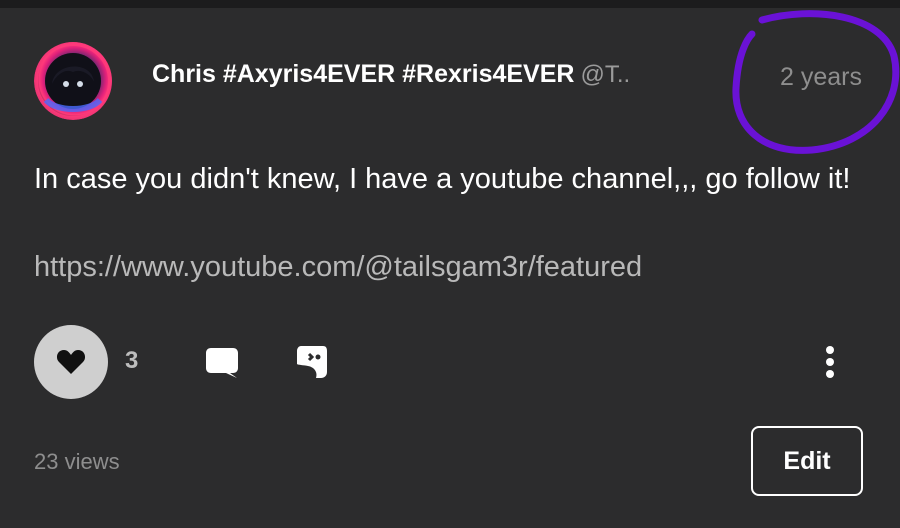 The height and width of the screenshot is (528, 900). I want to click on top-bar, so click(450, 4).